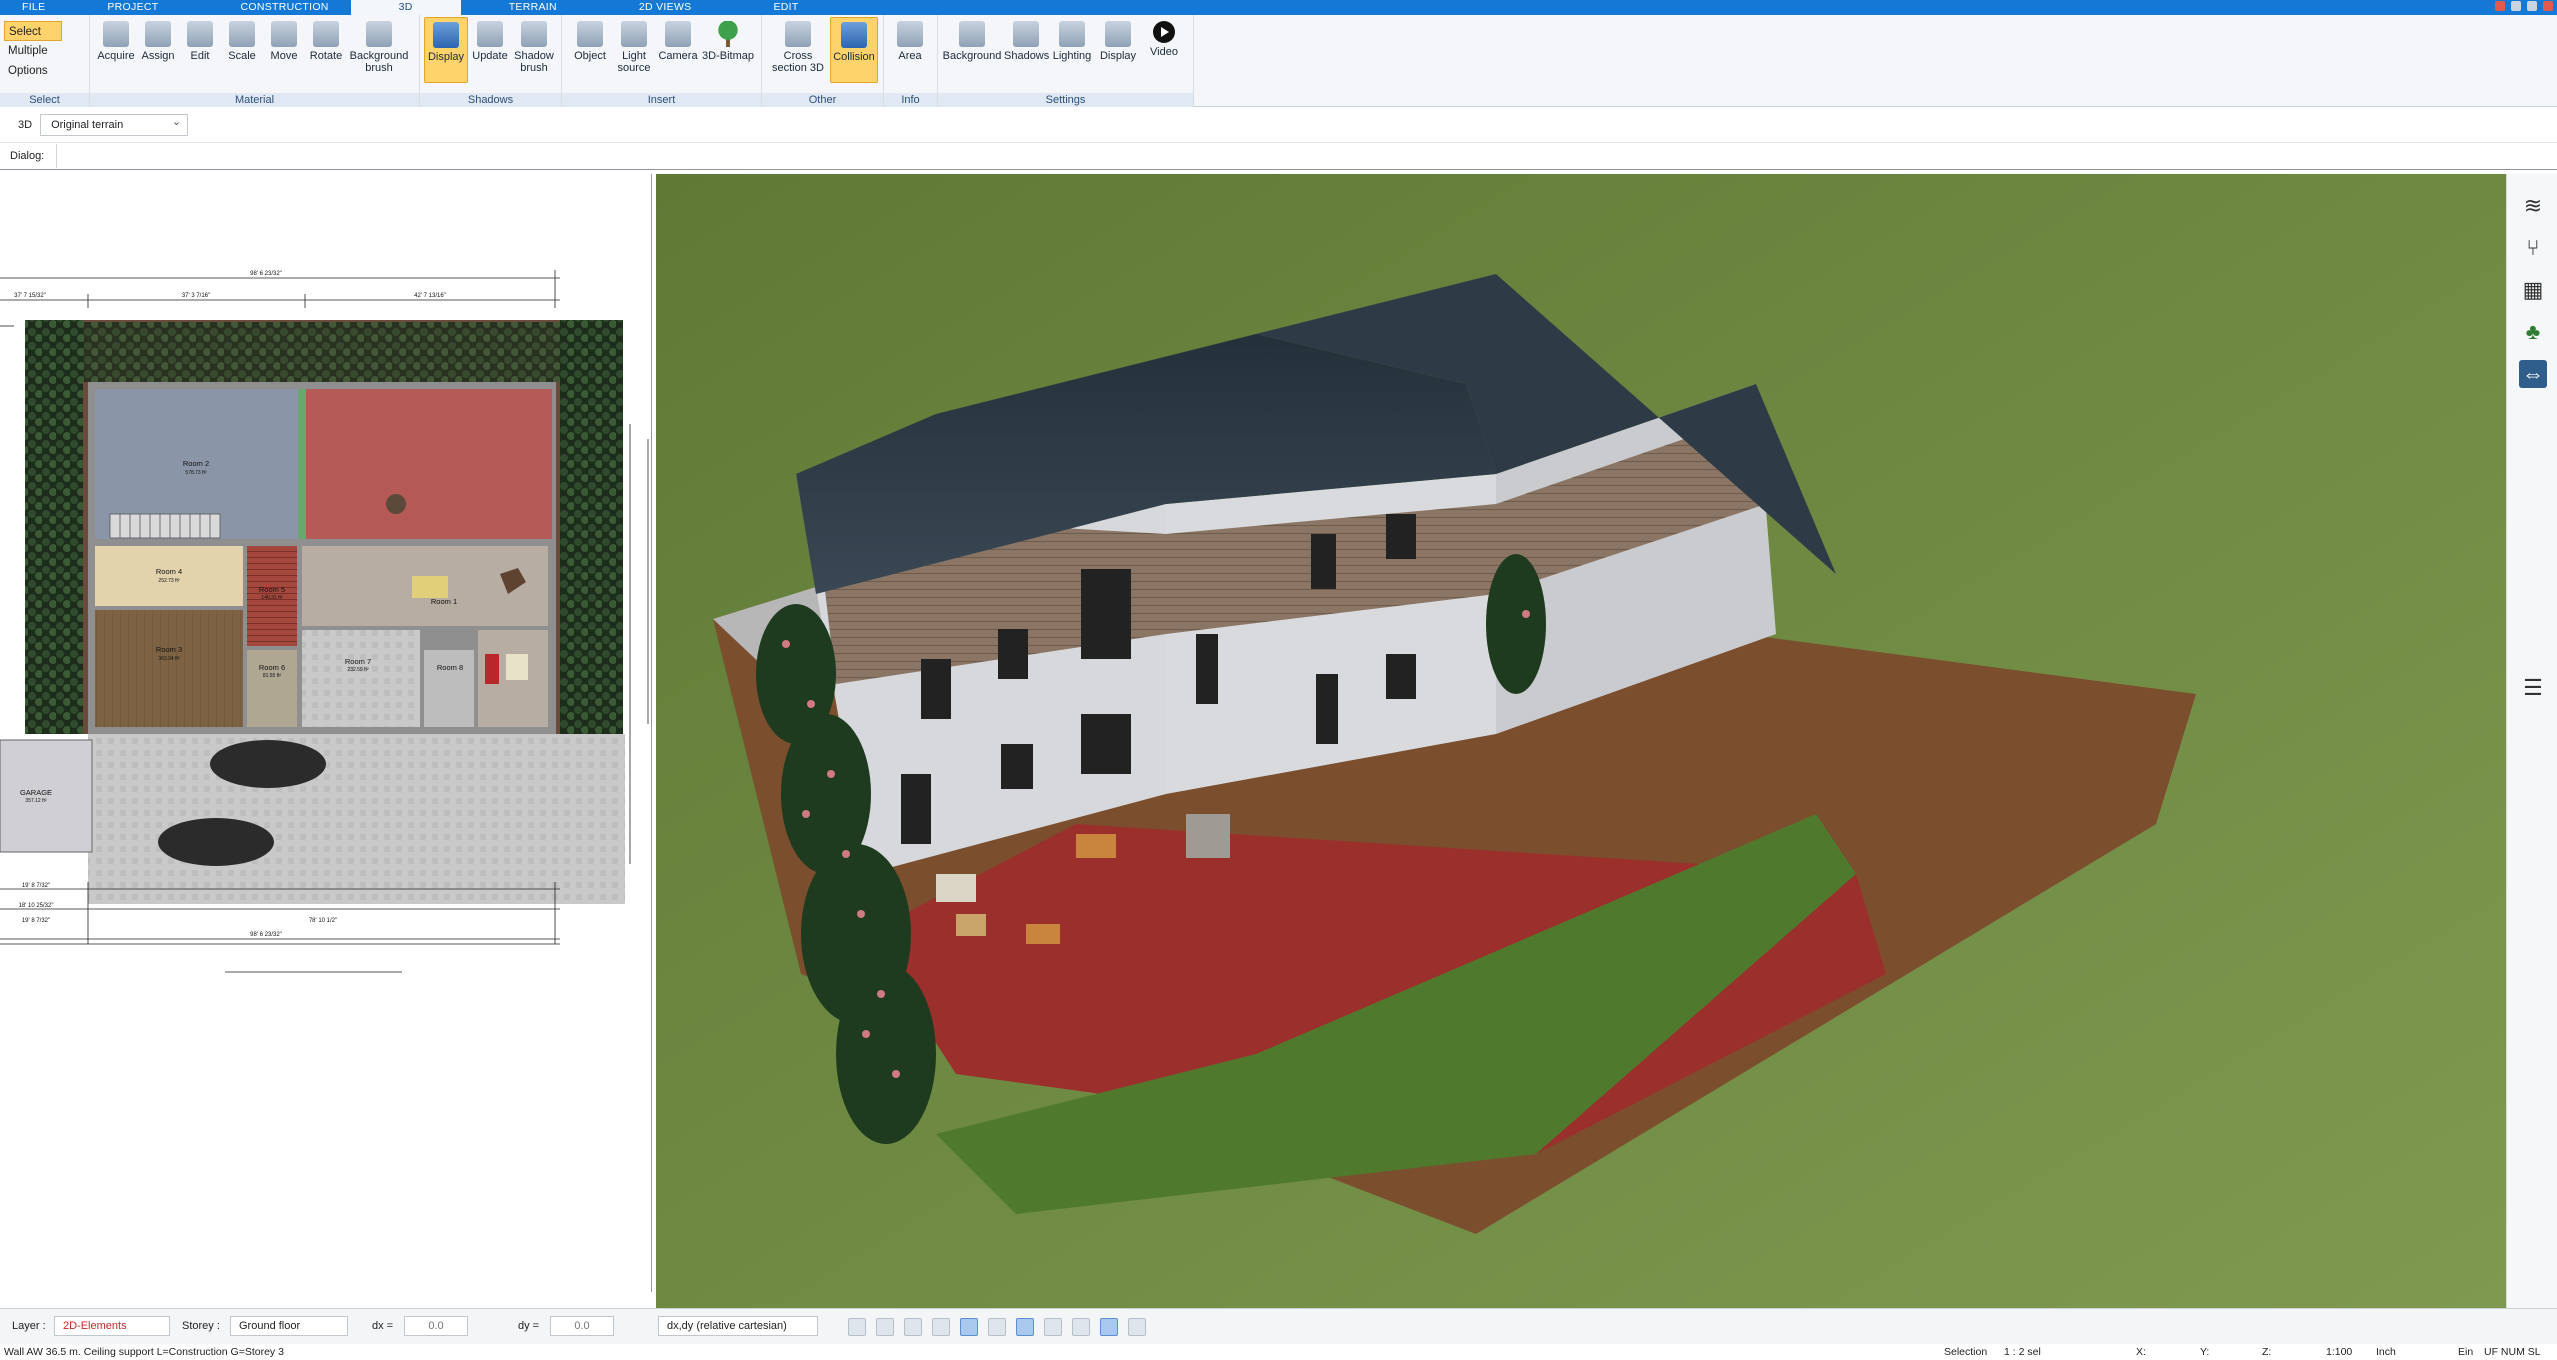  What do you see at coordinates (446, 50) in the screenshot?
I see `display-shadows-button: Display` at bounding box center [446, 50].